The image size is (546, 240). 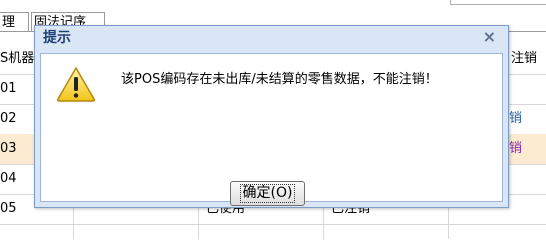 What do you see at coordinates (76, 84) in the screenshot?
I see `warning-icon` at bounding box center [76, 84].